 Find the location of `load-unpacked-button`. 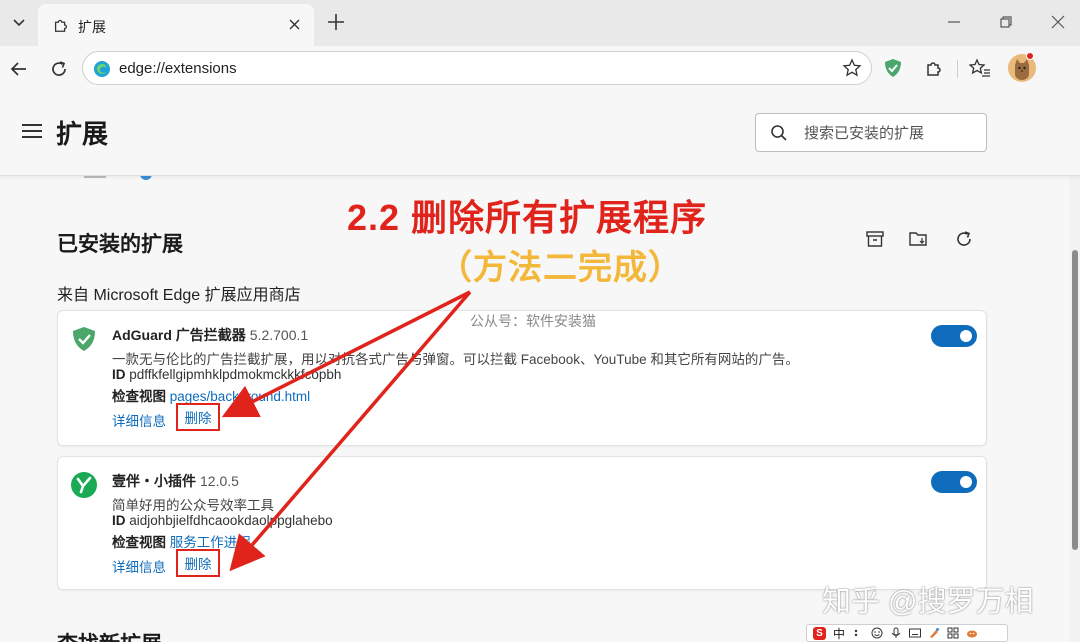

load-unpacked-button is located at coordinates (919, 239).